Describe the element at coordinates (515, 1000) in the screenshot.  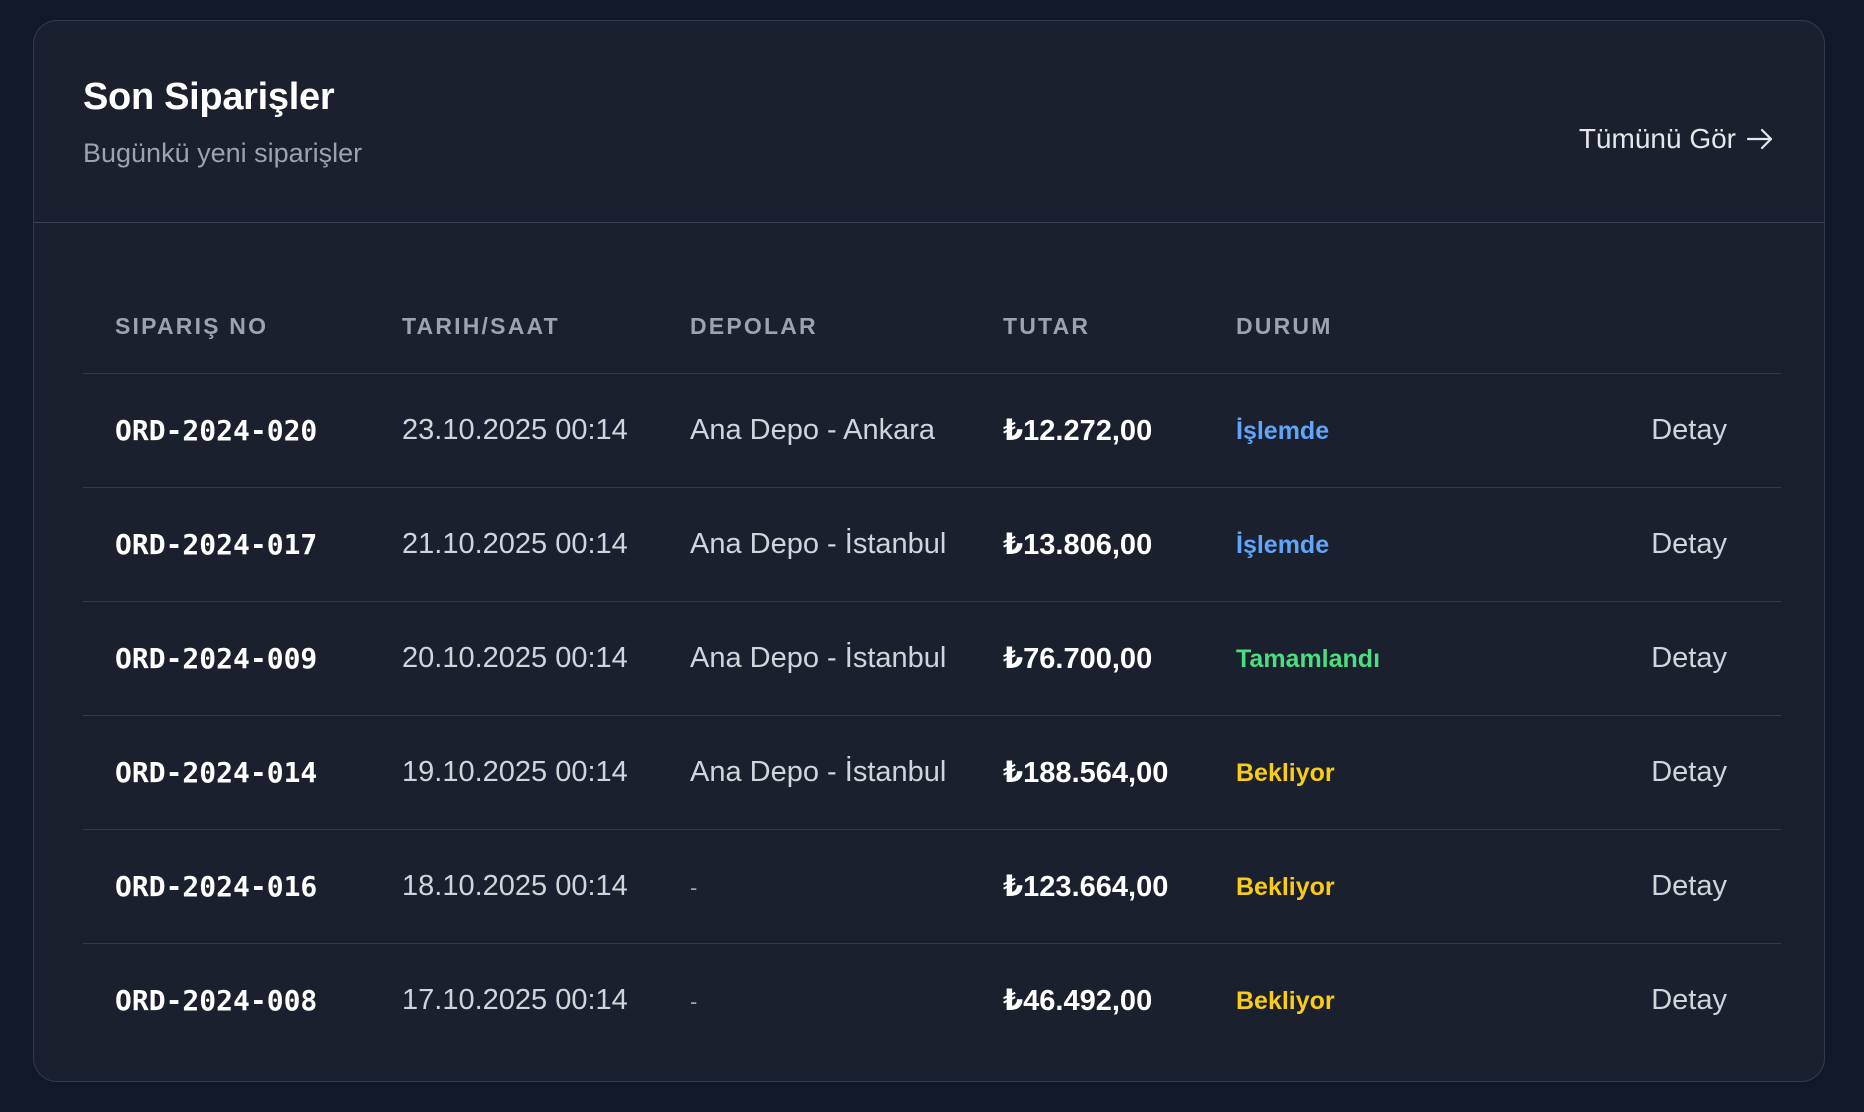
I see `order-datetime: 17.10.2025 00:14` at that location.